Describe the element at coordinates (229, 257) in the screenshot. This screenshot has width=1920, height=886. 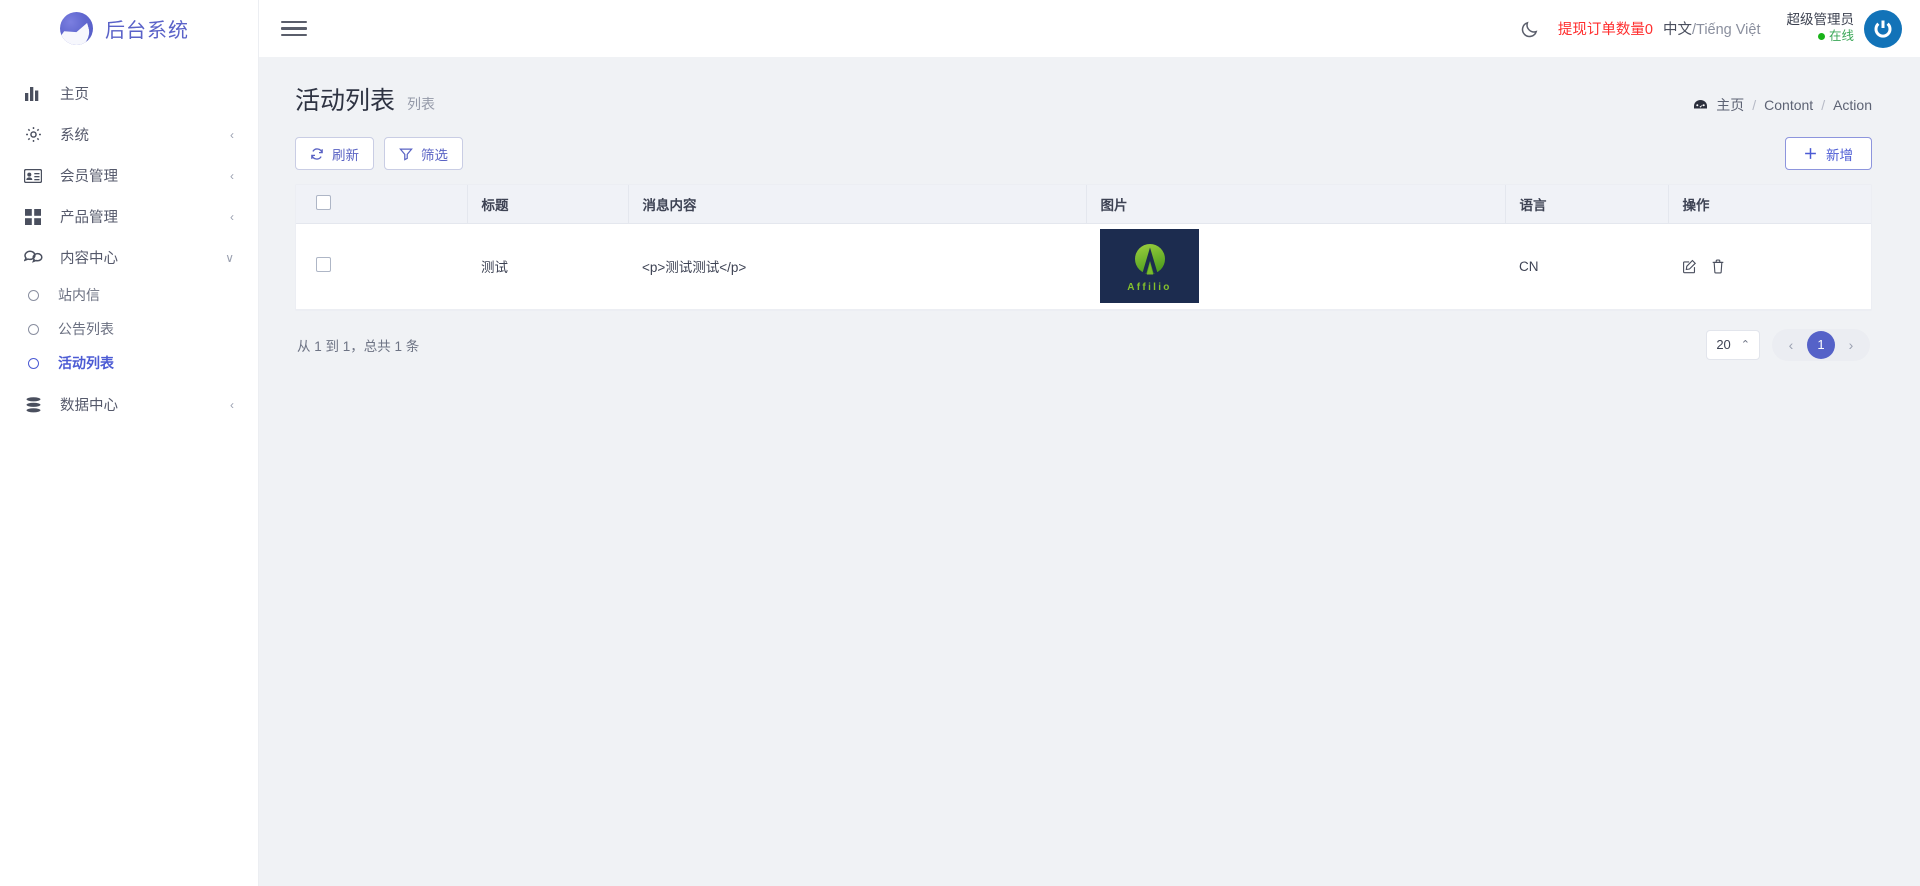
I see `chevron-down-icon: ∨` at that location.